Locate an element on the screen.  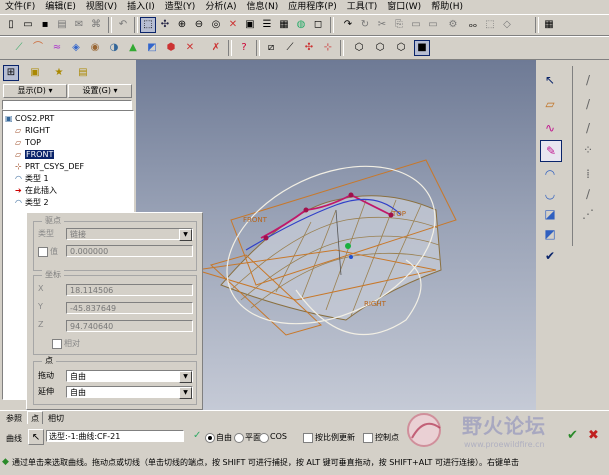
tree-item-front: ▱ FRONT is located at coordinates (35, 155).